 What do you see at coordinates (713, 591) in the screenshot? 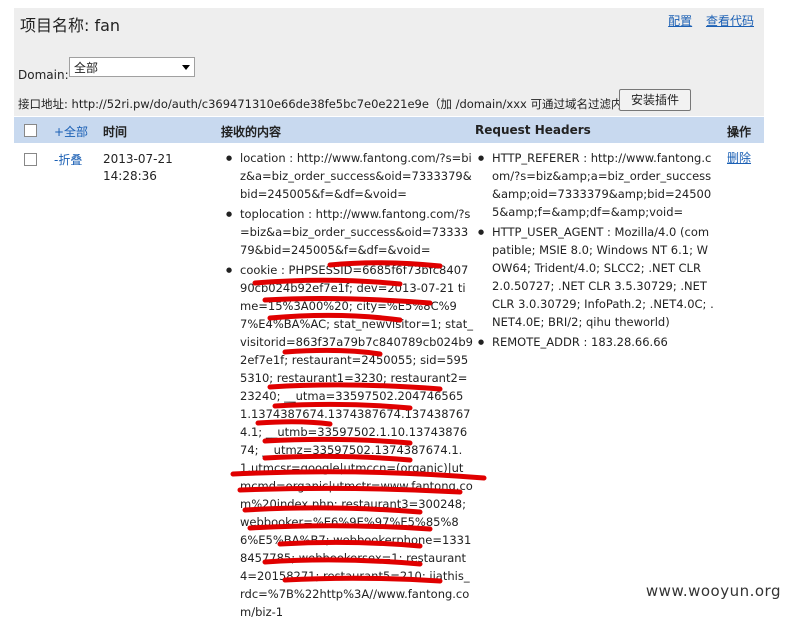
I see `watermark: www.wooyun.org` at bounding box center [713, 591].